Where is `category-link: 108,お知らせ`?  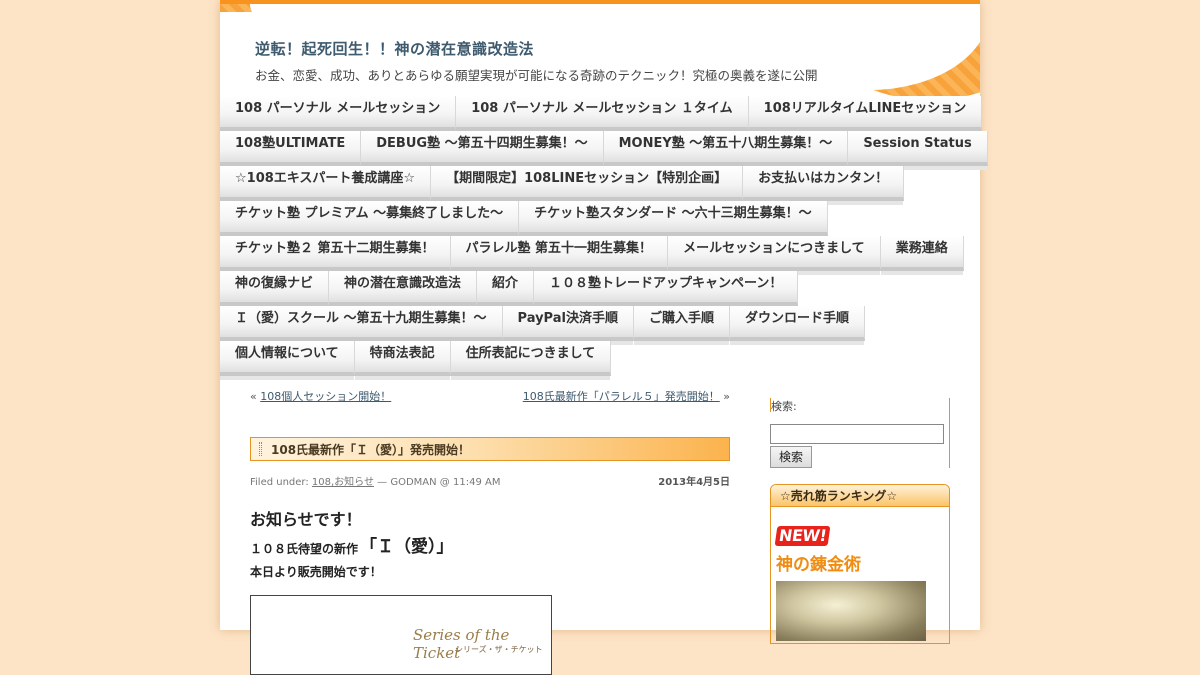 category-link: 108,お知らせ is located at coordinates (343, 482).